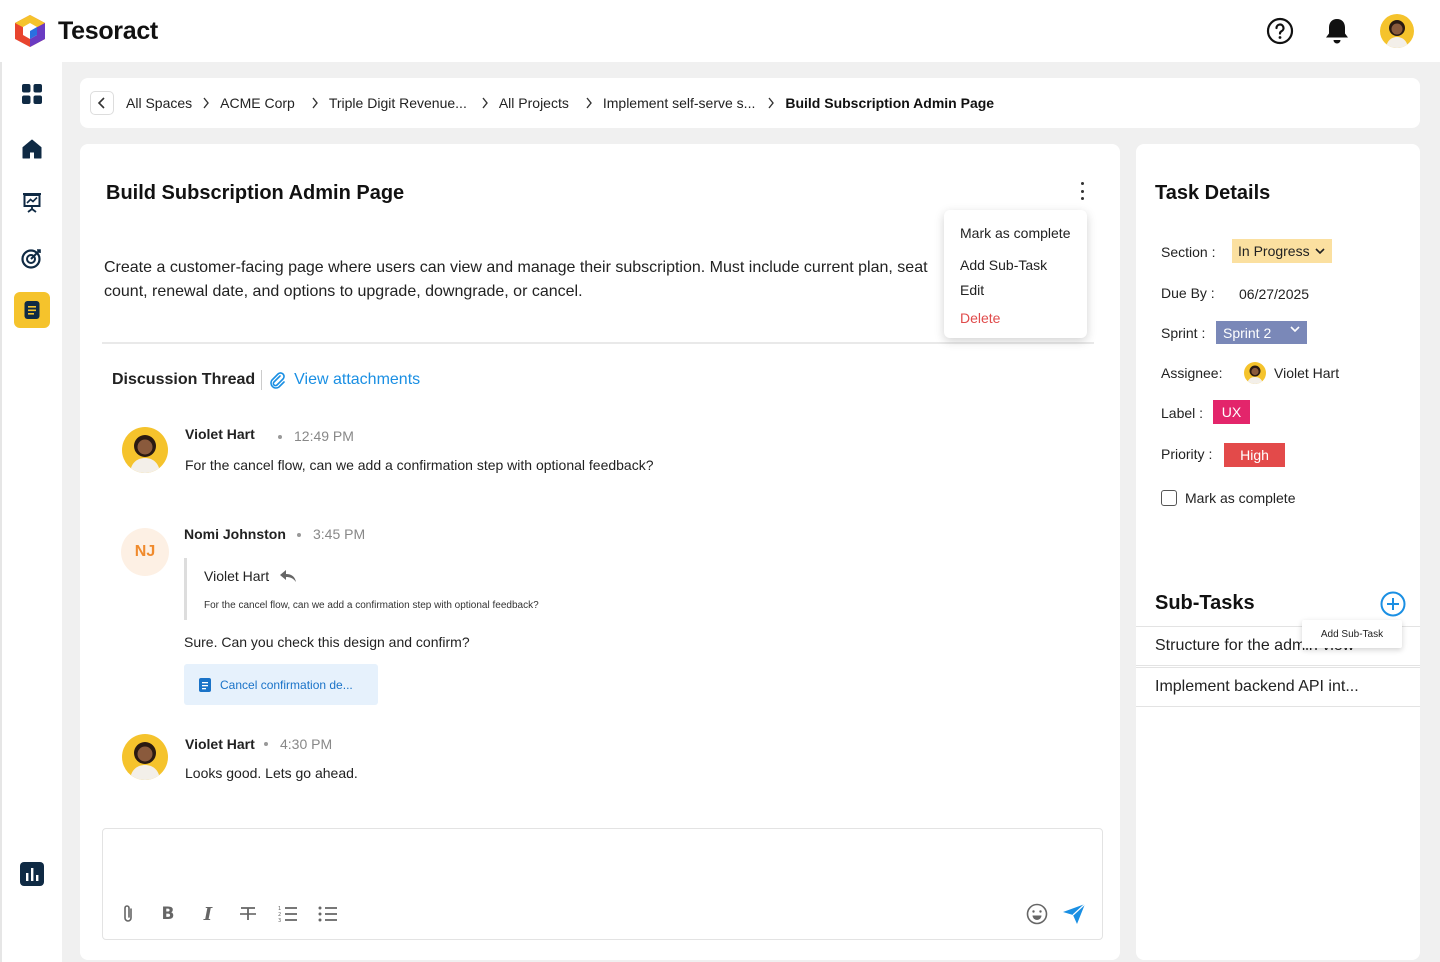 The height and width of the screenshot is (962, 1440). Describe the element at coordinates (1192, 373) in the screenshot. I see `assignee-label: Assignee:` at that location.